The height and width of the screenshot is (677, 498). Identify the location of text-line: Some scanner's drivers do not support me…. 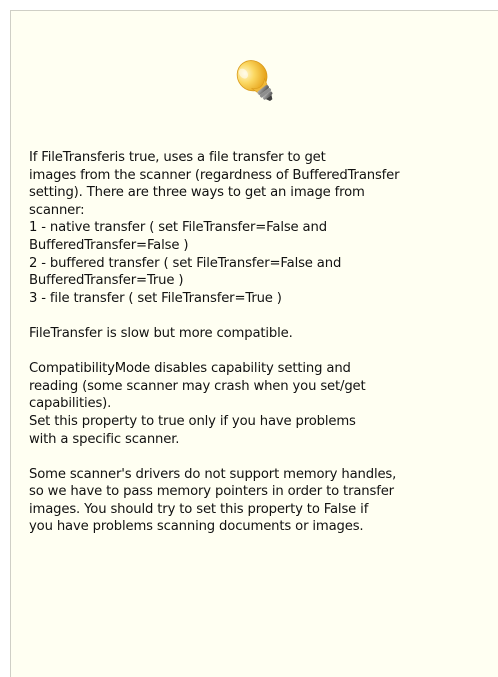
(213, 474).